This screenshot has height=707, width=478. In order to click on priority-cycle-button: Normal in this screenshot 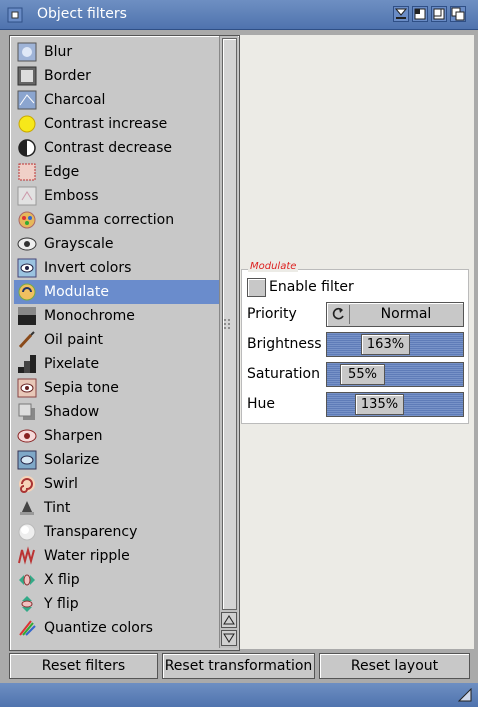, I will do `click(395, 314)`.